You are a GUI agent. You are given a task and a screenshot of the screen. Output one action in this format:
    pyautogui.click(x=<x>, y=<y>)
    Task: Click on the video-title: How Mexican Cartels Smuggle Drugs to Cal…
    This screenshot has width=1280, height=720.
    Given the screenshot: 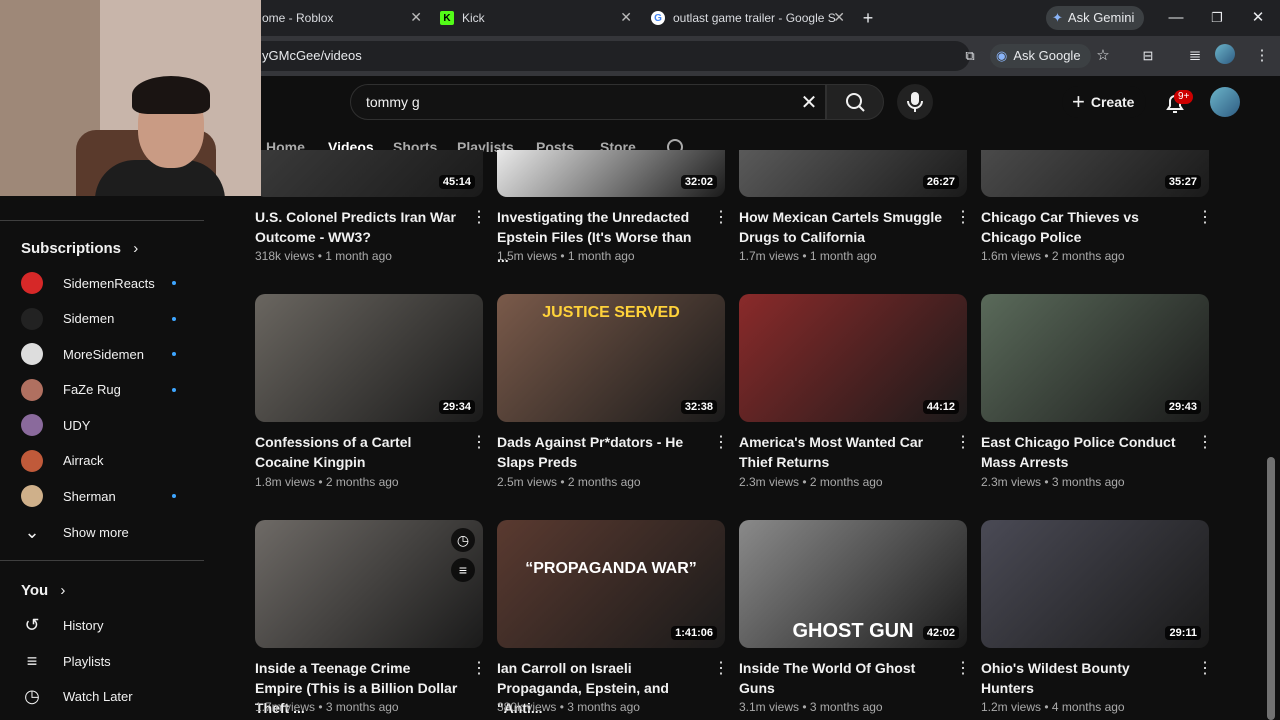 What is the action you would take?
    pyautogui.click(x=841, y=227)
    